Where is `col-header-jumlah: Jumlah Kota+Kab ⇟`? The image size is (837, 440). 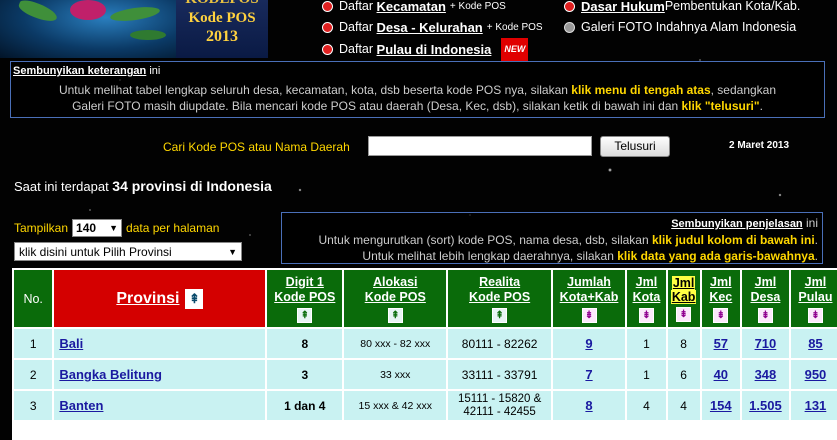 col-header-jumlah: Jumlah Kota+Kab ⇟ is located at coordinates (589, 298).